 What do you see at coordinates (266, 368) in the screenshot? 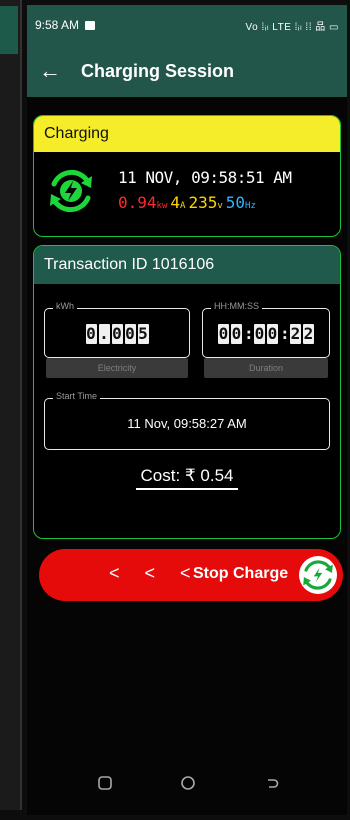
I see `duration-label: Duration` at bounding box center [266, 368].